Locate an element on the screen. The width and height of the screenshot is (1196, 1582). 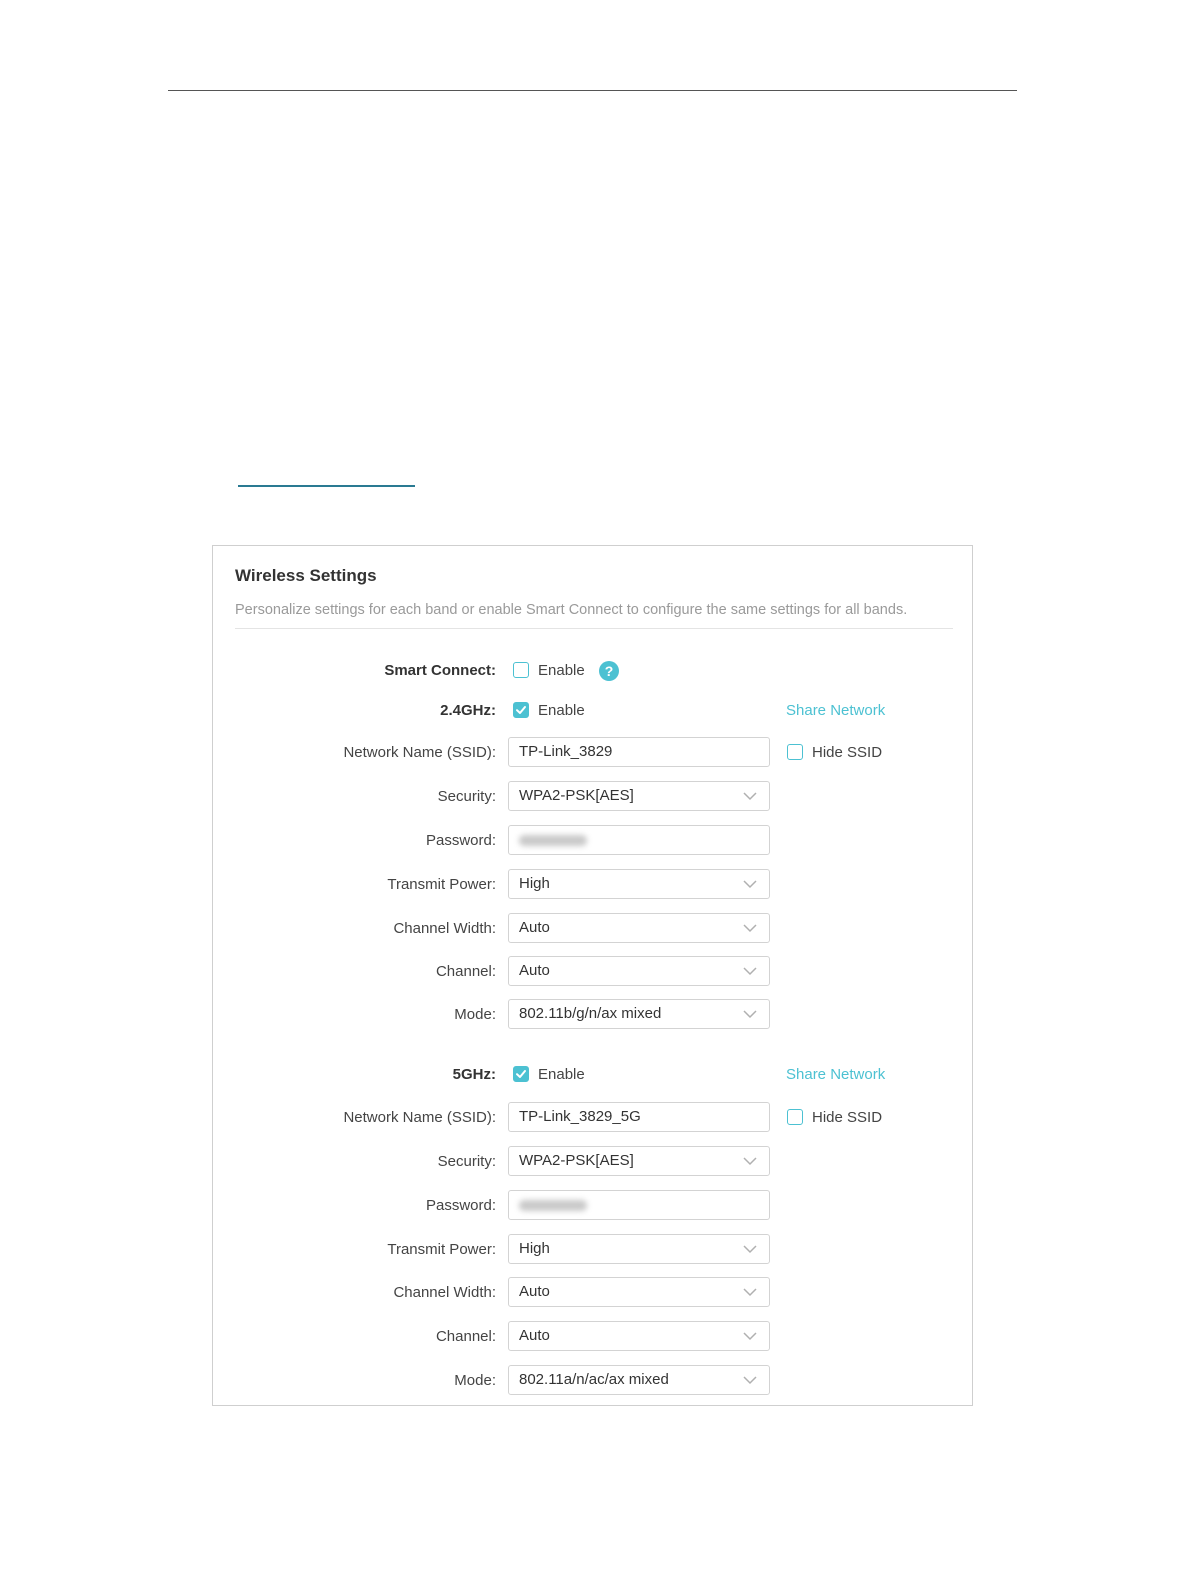
band-5-password-input is located at coordinates (639, 1205).